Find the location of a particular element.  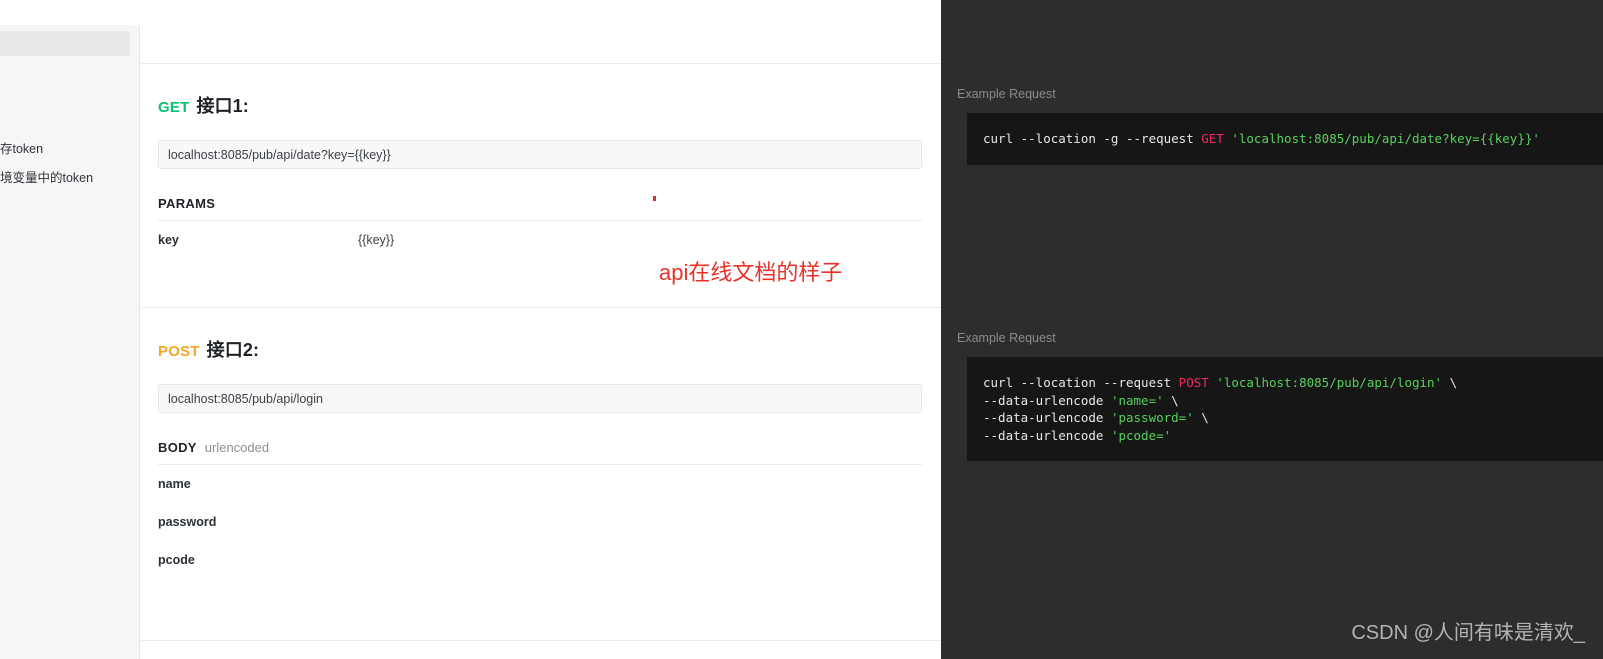

code-token-str: 'pcode=' is located at coordinates (1141, 435).